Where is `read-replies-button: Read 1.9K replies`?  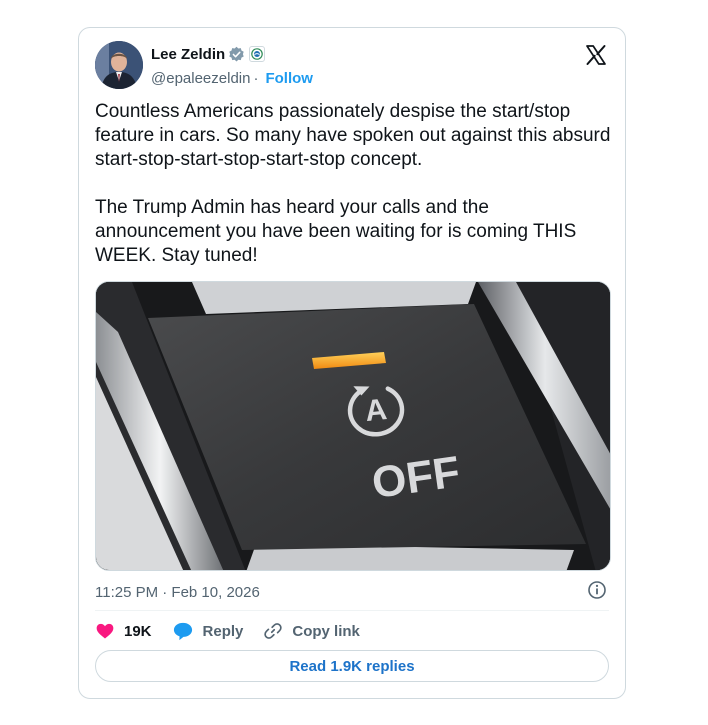
read-replies-button: Read 1.9K replies is located at coordinates (352, 666).